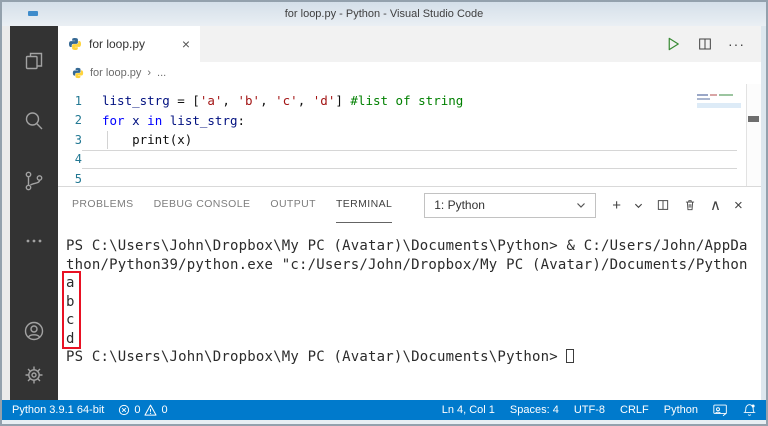 The image size is (768, 426). I want to click on line-number: 2, so click(78, 120).